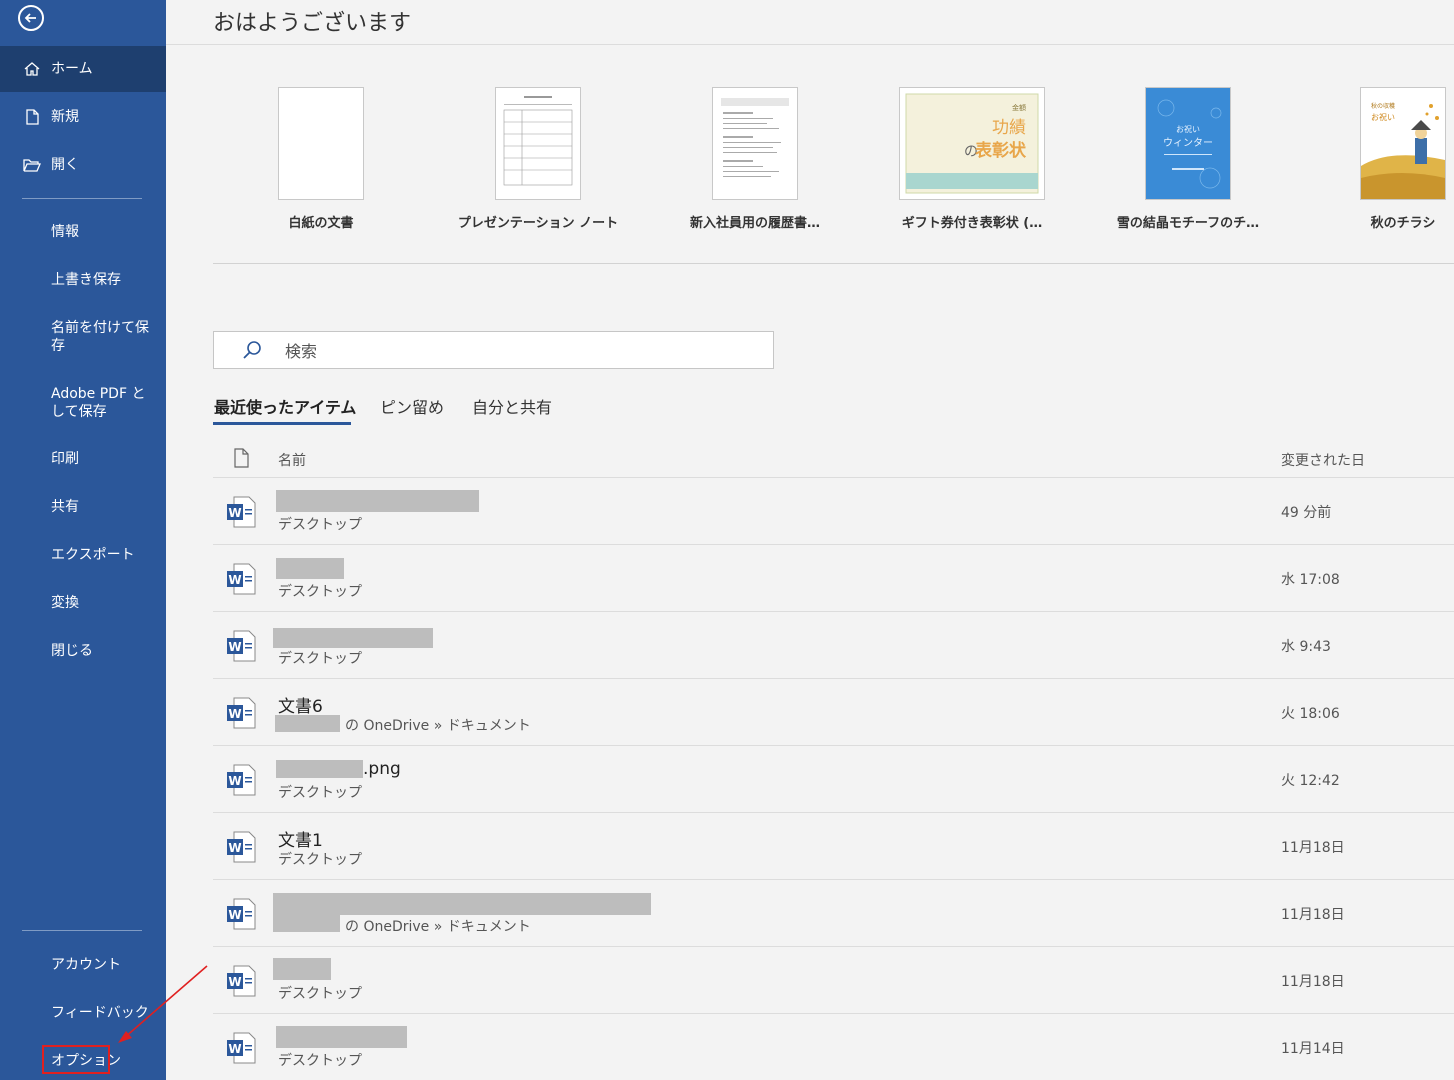 The width and height of the screenshot is (1454, 1080). What do you see at coordinates (1403, 143) in the screenshot?
I see `template-thumbnail: 秋の収穫 お祝い` at bounding box center [1403, 143].